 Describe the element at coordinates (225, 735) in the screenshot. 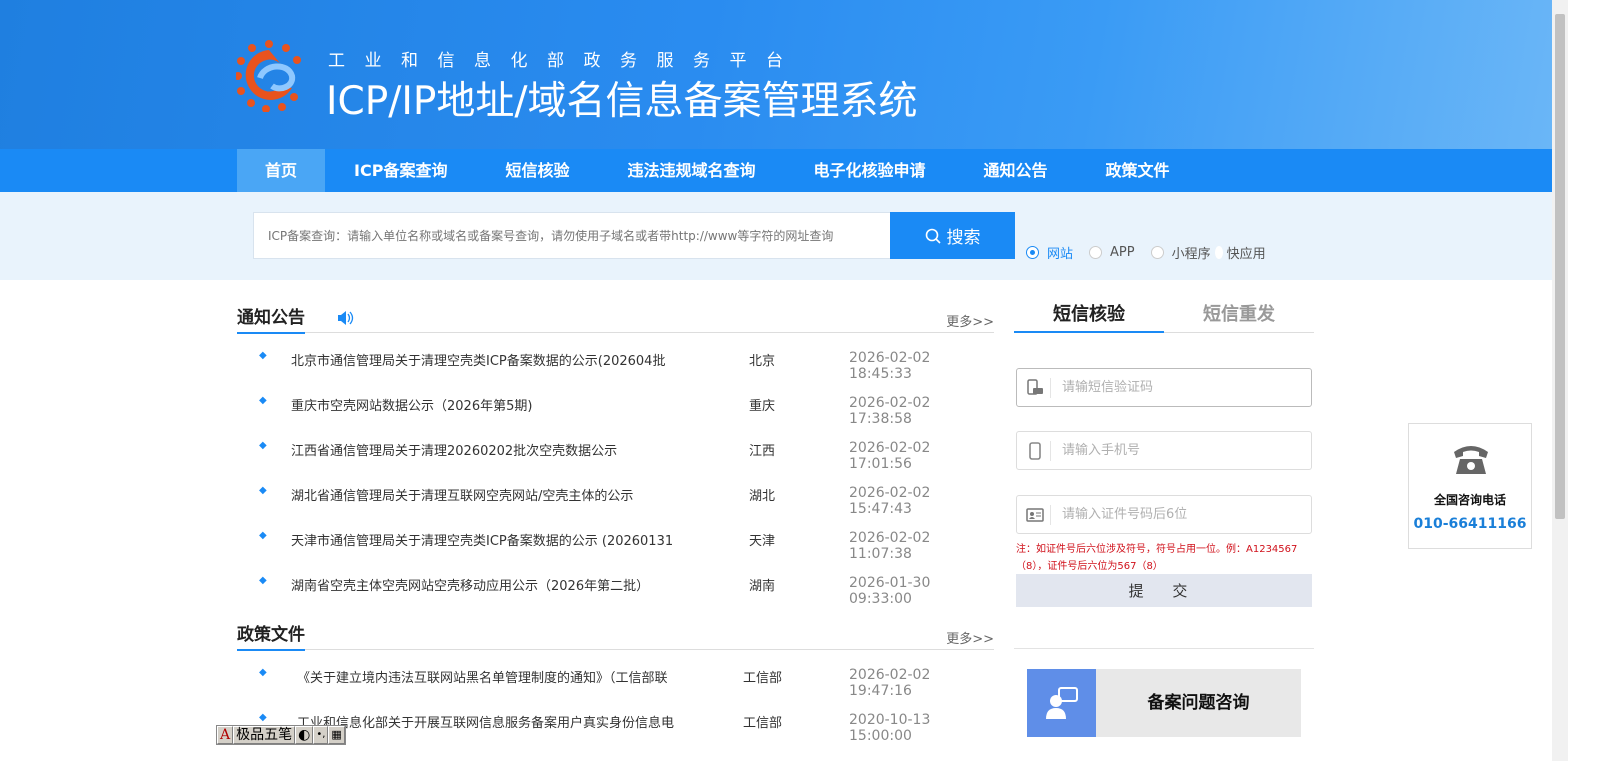

I see `ime-mode: A` at that location.